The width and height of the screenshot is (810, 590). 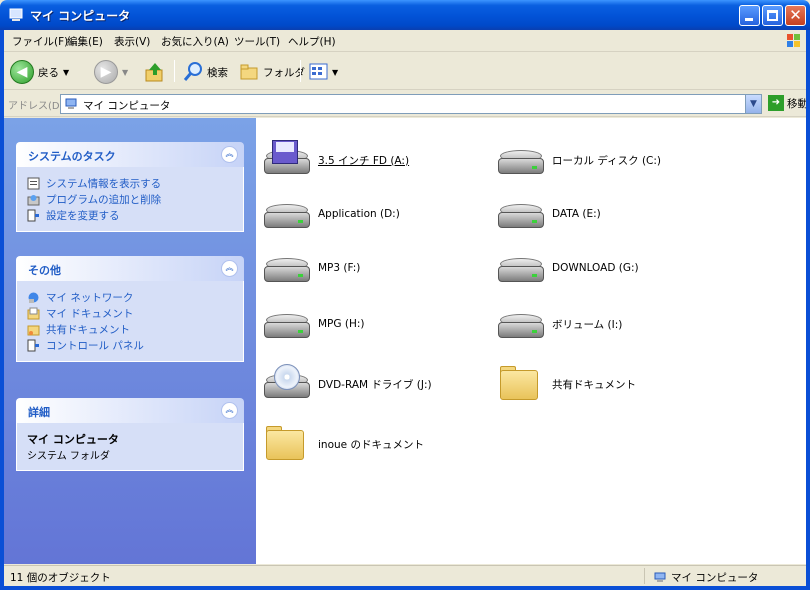 I want to click on drive-item-floppy: 3.5 インチ FD (A:), so click(x=335, y=160).